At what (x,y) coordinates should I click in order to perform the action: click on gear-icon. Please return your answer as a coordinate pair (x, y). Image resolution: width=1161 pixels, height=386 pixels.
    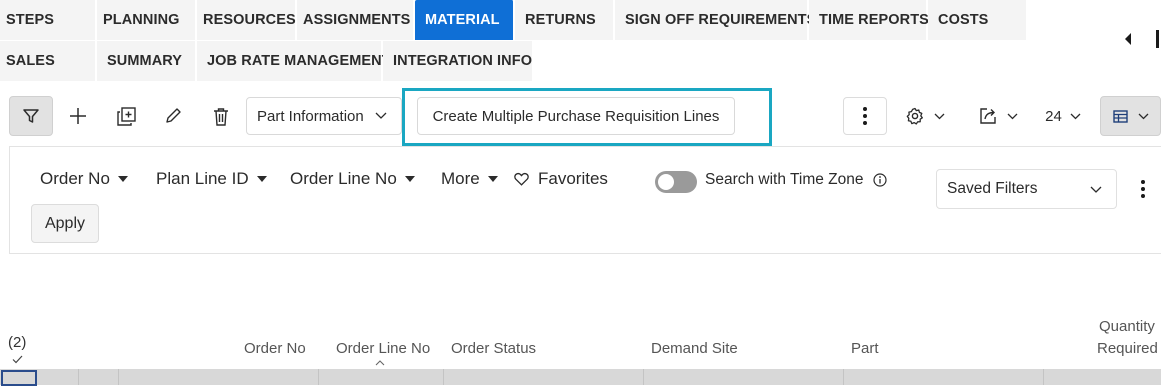
    Looking at the image, I should click on (914, 116).